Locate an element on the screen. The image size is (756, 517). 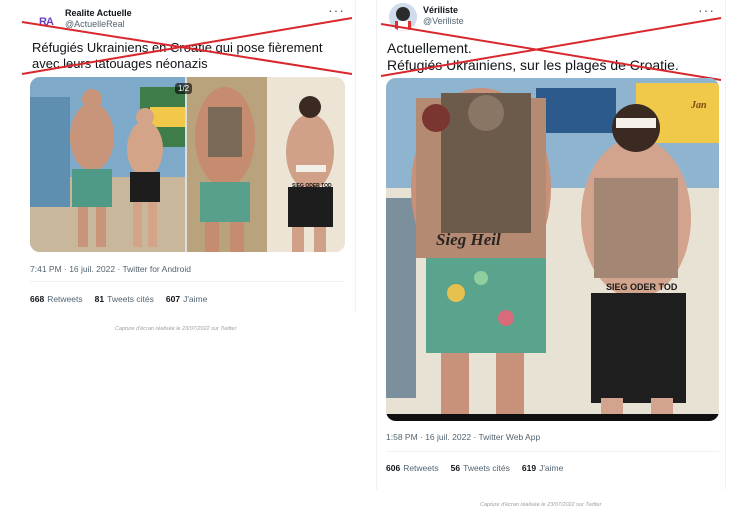
author-name: Realite Actuelle is located at coordinates (98, 13).